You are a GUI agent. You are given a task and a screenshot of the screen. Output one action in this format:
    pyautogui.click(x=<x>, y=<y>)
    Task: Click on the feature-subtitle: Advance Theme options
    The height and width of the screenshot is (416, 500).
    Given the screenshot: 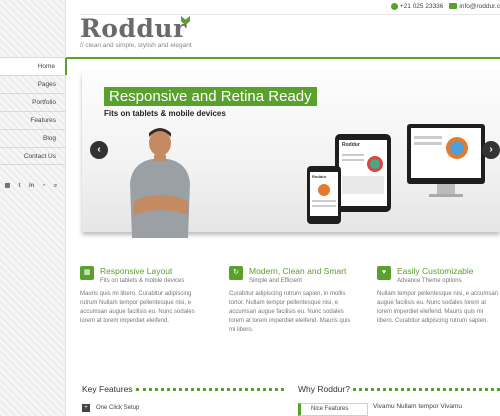 What is the action you would take?
    pyautogui.click(x=429, y=281)
    